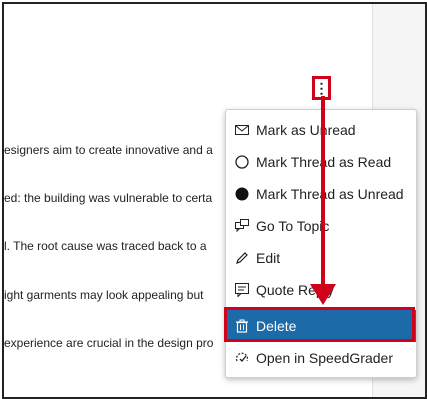  Describe the element at coordinates (321, 326) in the screenshot. I see `menu-item-delete: Delete` at that location.